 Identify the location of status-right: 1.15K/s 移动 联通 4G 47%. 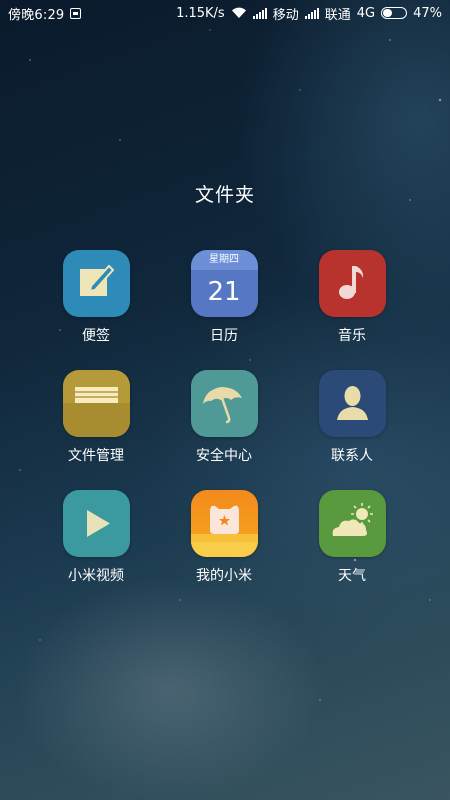
(309, 13).